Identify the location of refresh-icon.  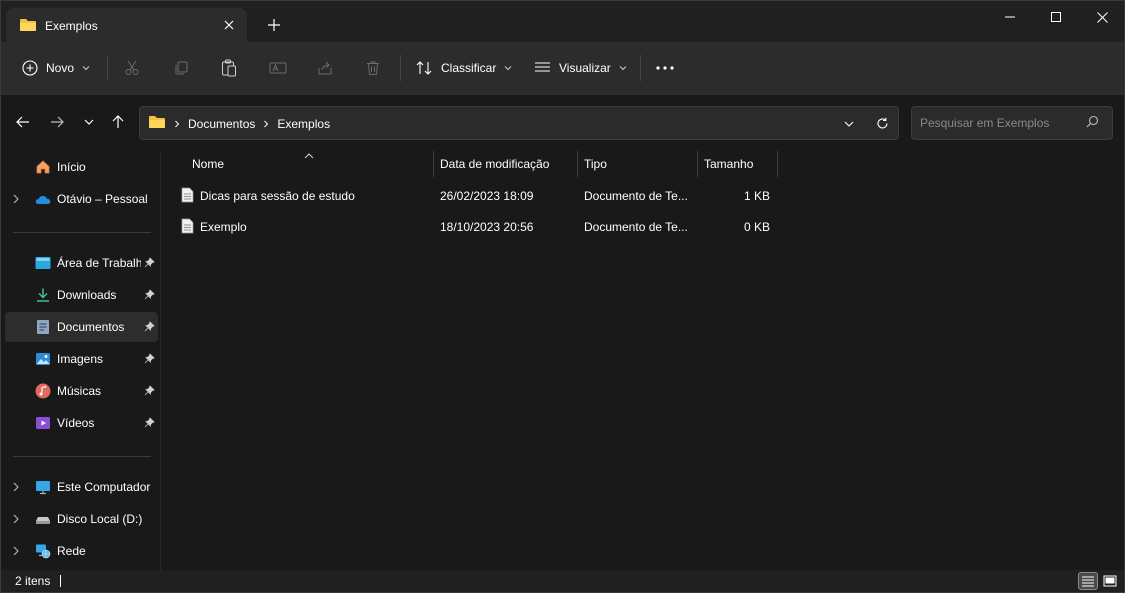
(882, 123).